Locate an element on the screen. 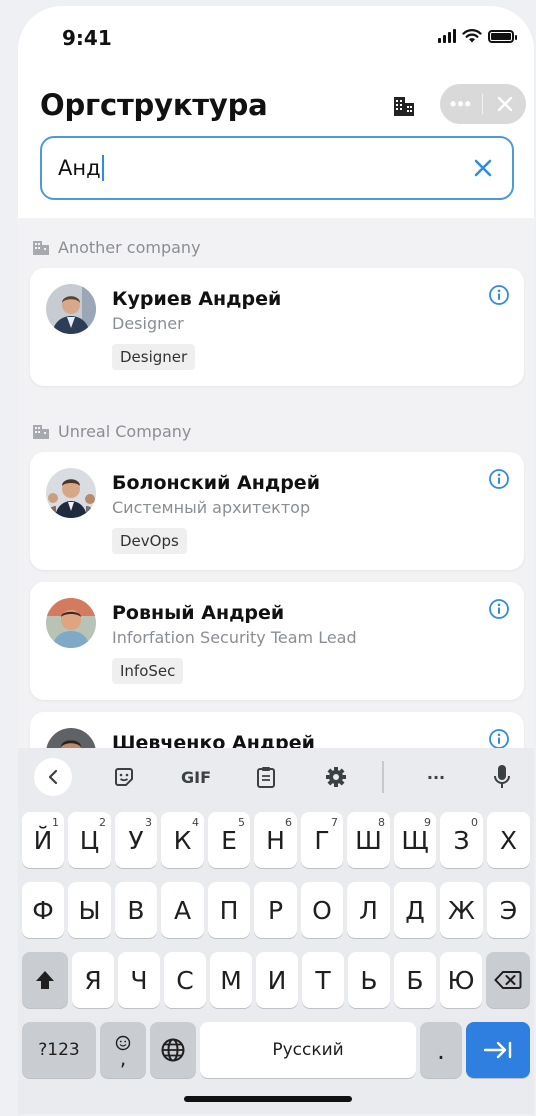 This screenshot has height=1116, width=536. comma-label: , is located at coordinates (123, 1058).